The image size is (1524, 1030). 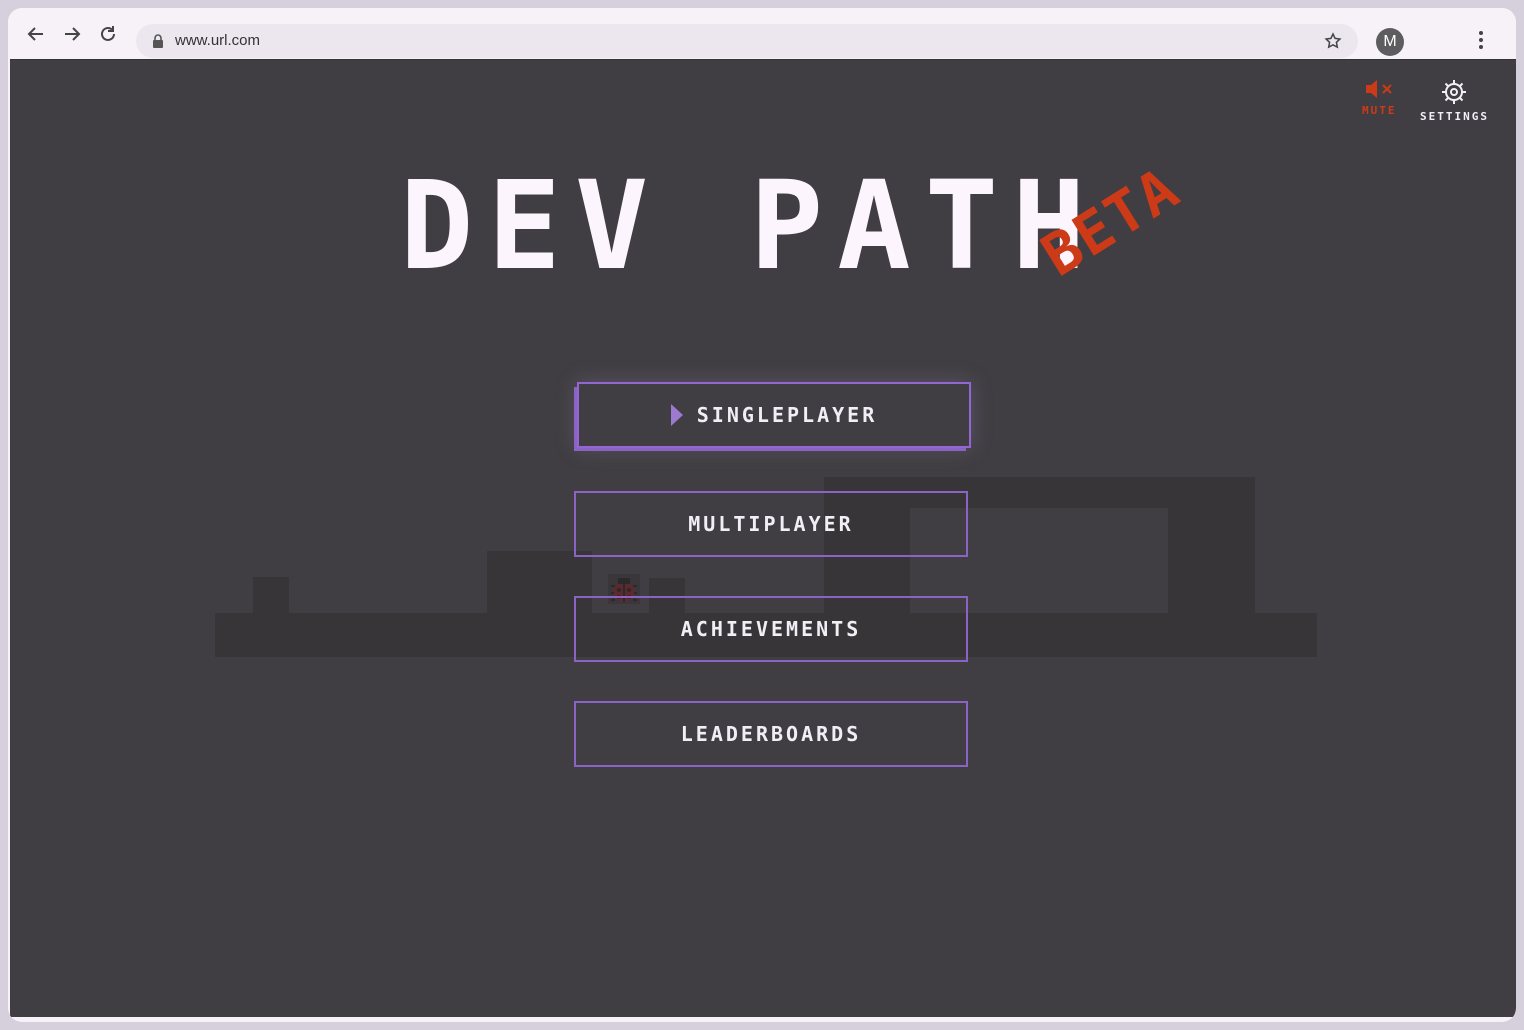 What do you see at coordinates (747, 41) in the screenshot?
I see `address-bar: www.url.com` at bounding box center [747, 41].